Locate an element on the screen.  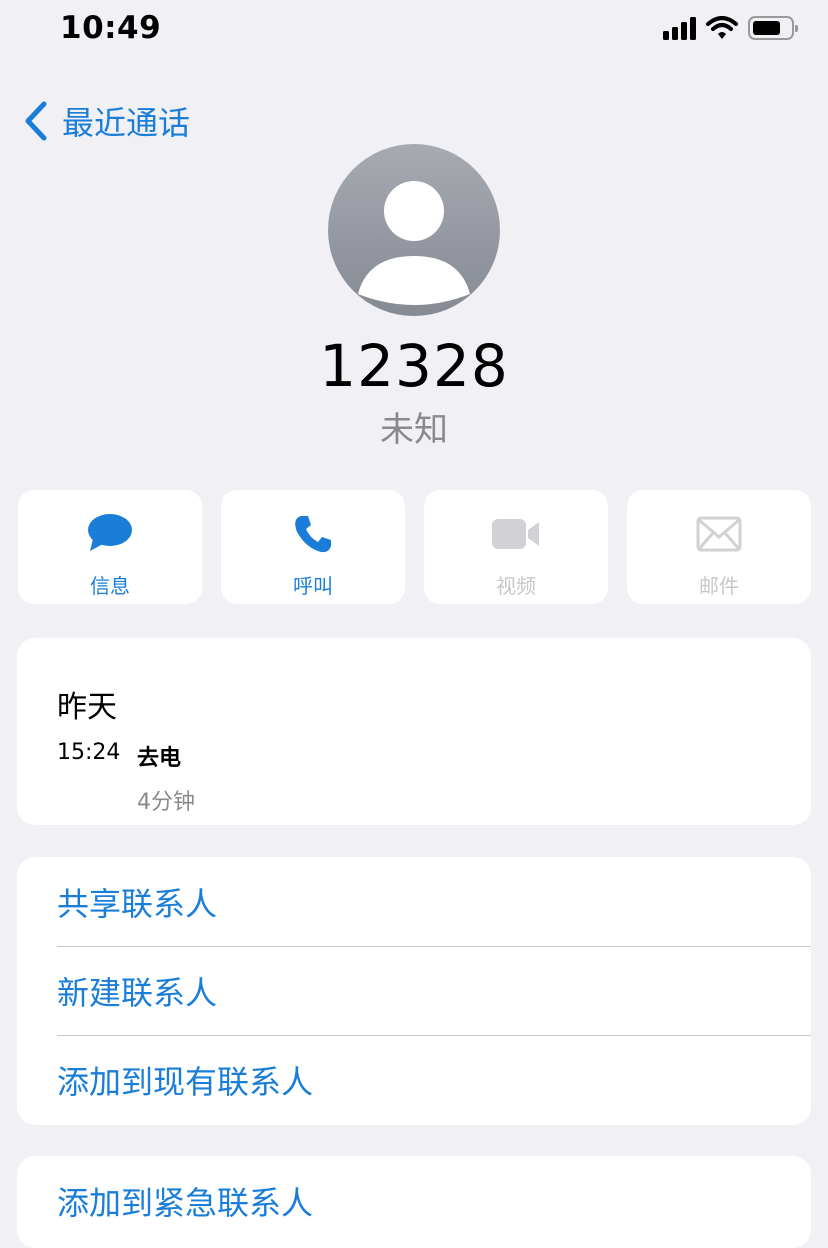
video-button: 视频 is located at coordinates (516, 547).